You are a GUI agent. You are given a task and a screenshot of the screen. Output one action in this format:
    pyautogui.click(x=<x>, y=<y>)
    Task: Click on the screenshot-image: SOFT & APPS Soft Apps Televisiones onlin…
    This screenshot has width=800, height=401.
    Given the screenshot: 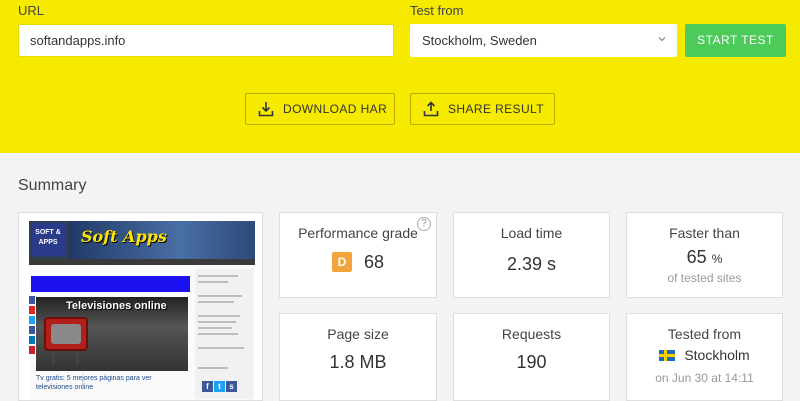 What is the action you would take?
    pyautogui.click(x=142, y=310)
    